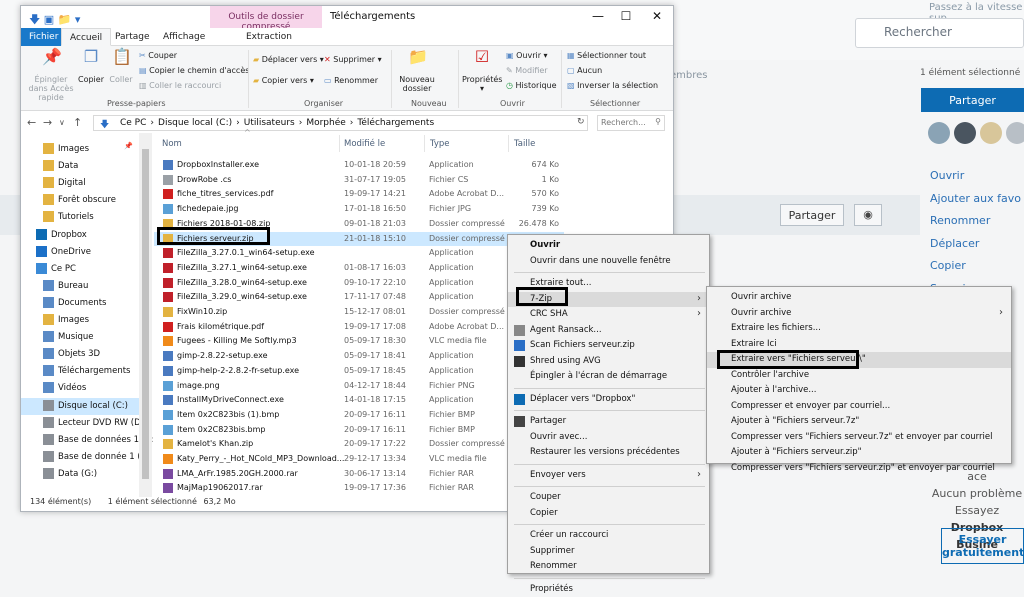 This screenshot has height=597, width=1024. What do you see at coordinates (31, 122) in the screenshot?
I see `back-arrow-icon: ←` at bounding box center [31, 122].